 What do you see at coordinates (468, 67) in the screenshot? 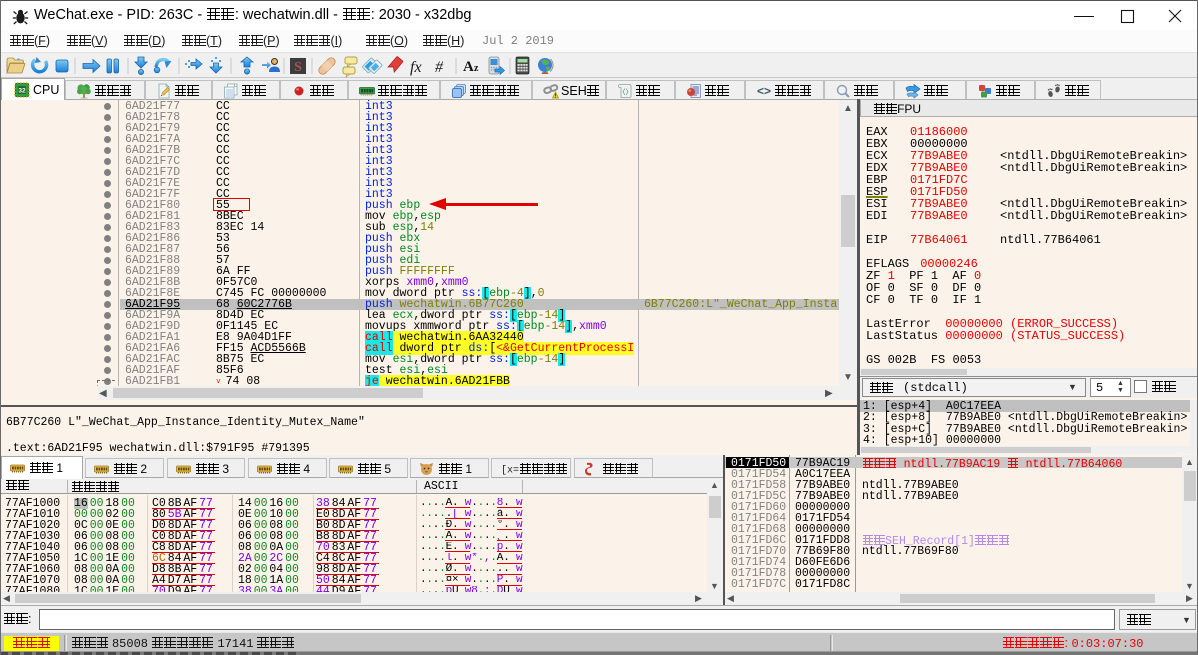
I see `svg-text: A` at bounding box center [468, 67].